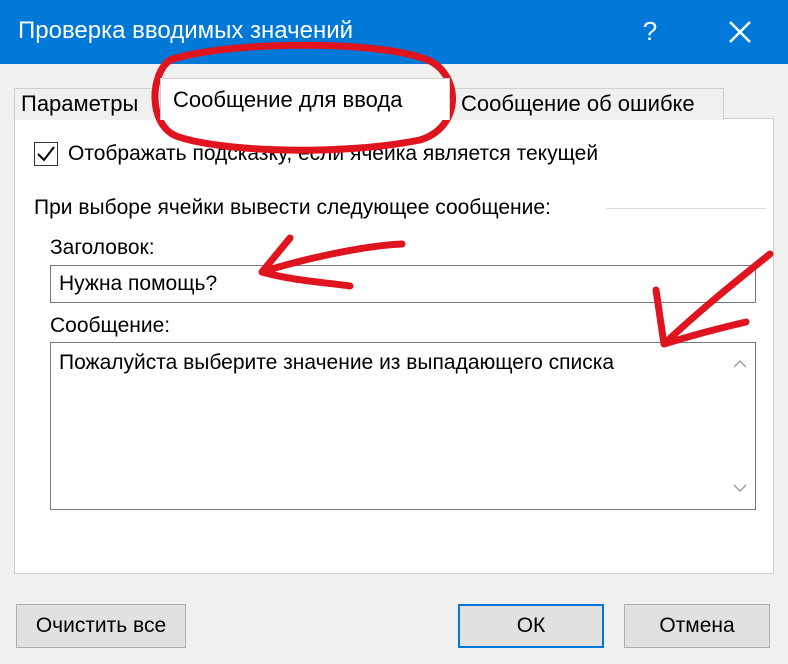  I want to click on message-scrollbar, so click(740, 426).